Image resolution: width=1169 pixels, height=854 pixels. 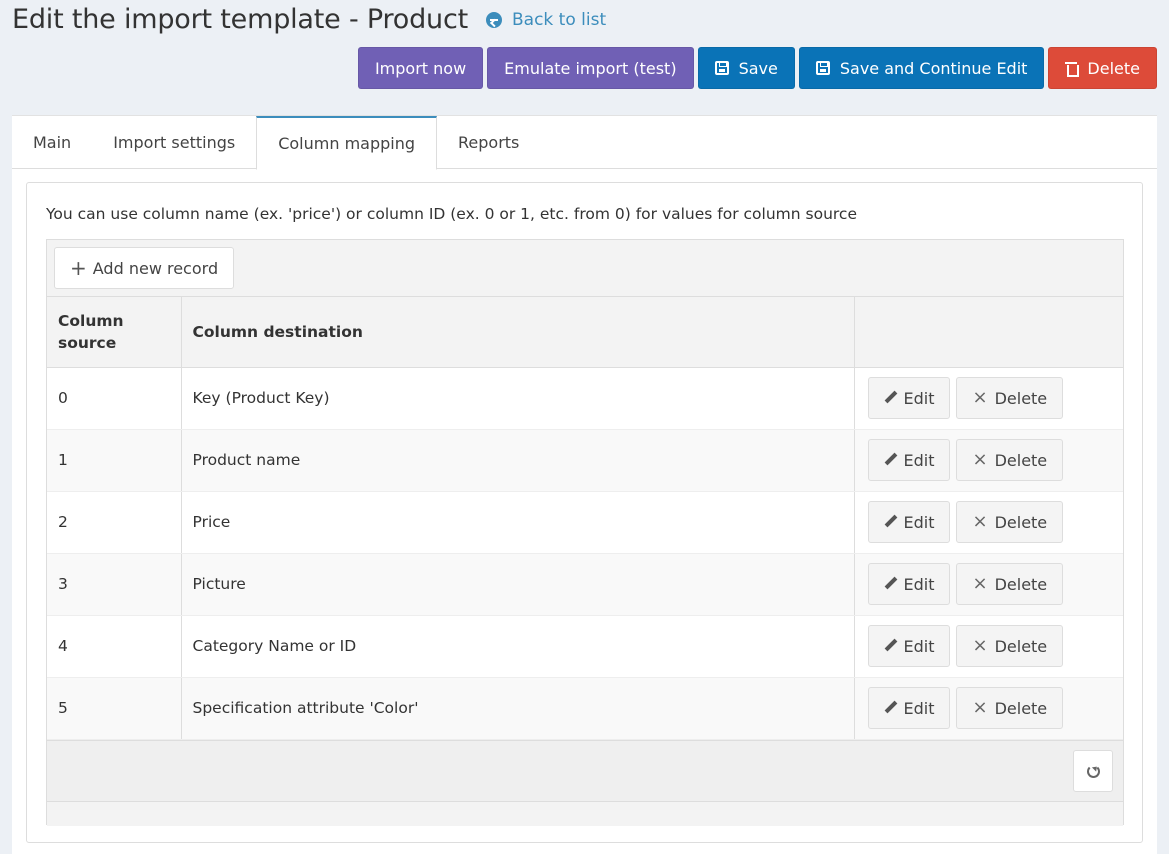 I want to click on table-header-row: Column source Column destination, so click(x=585, y=332).